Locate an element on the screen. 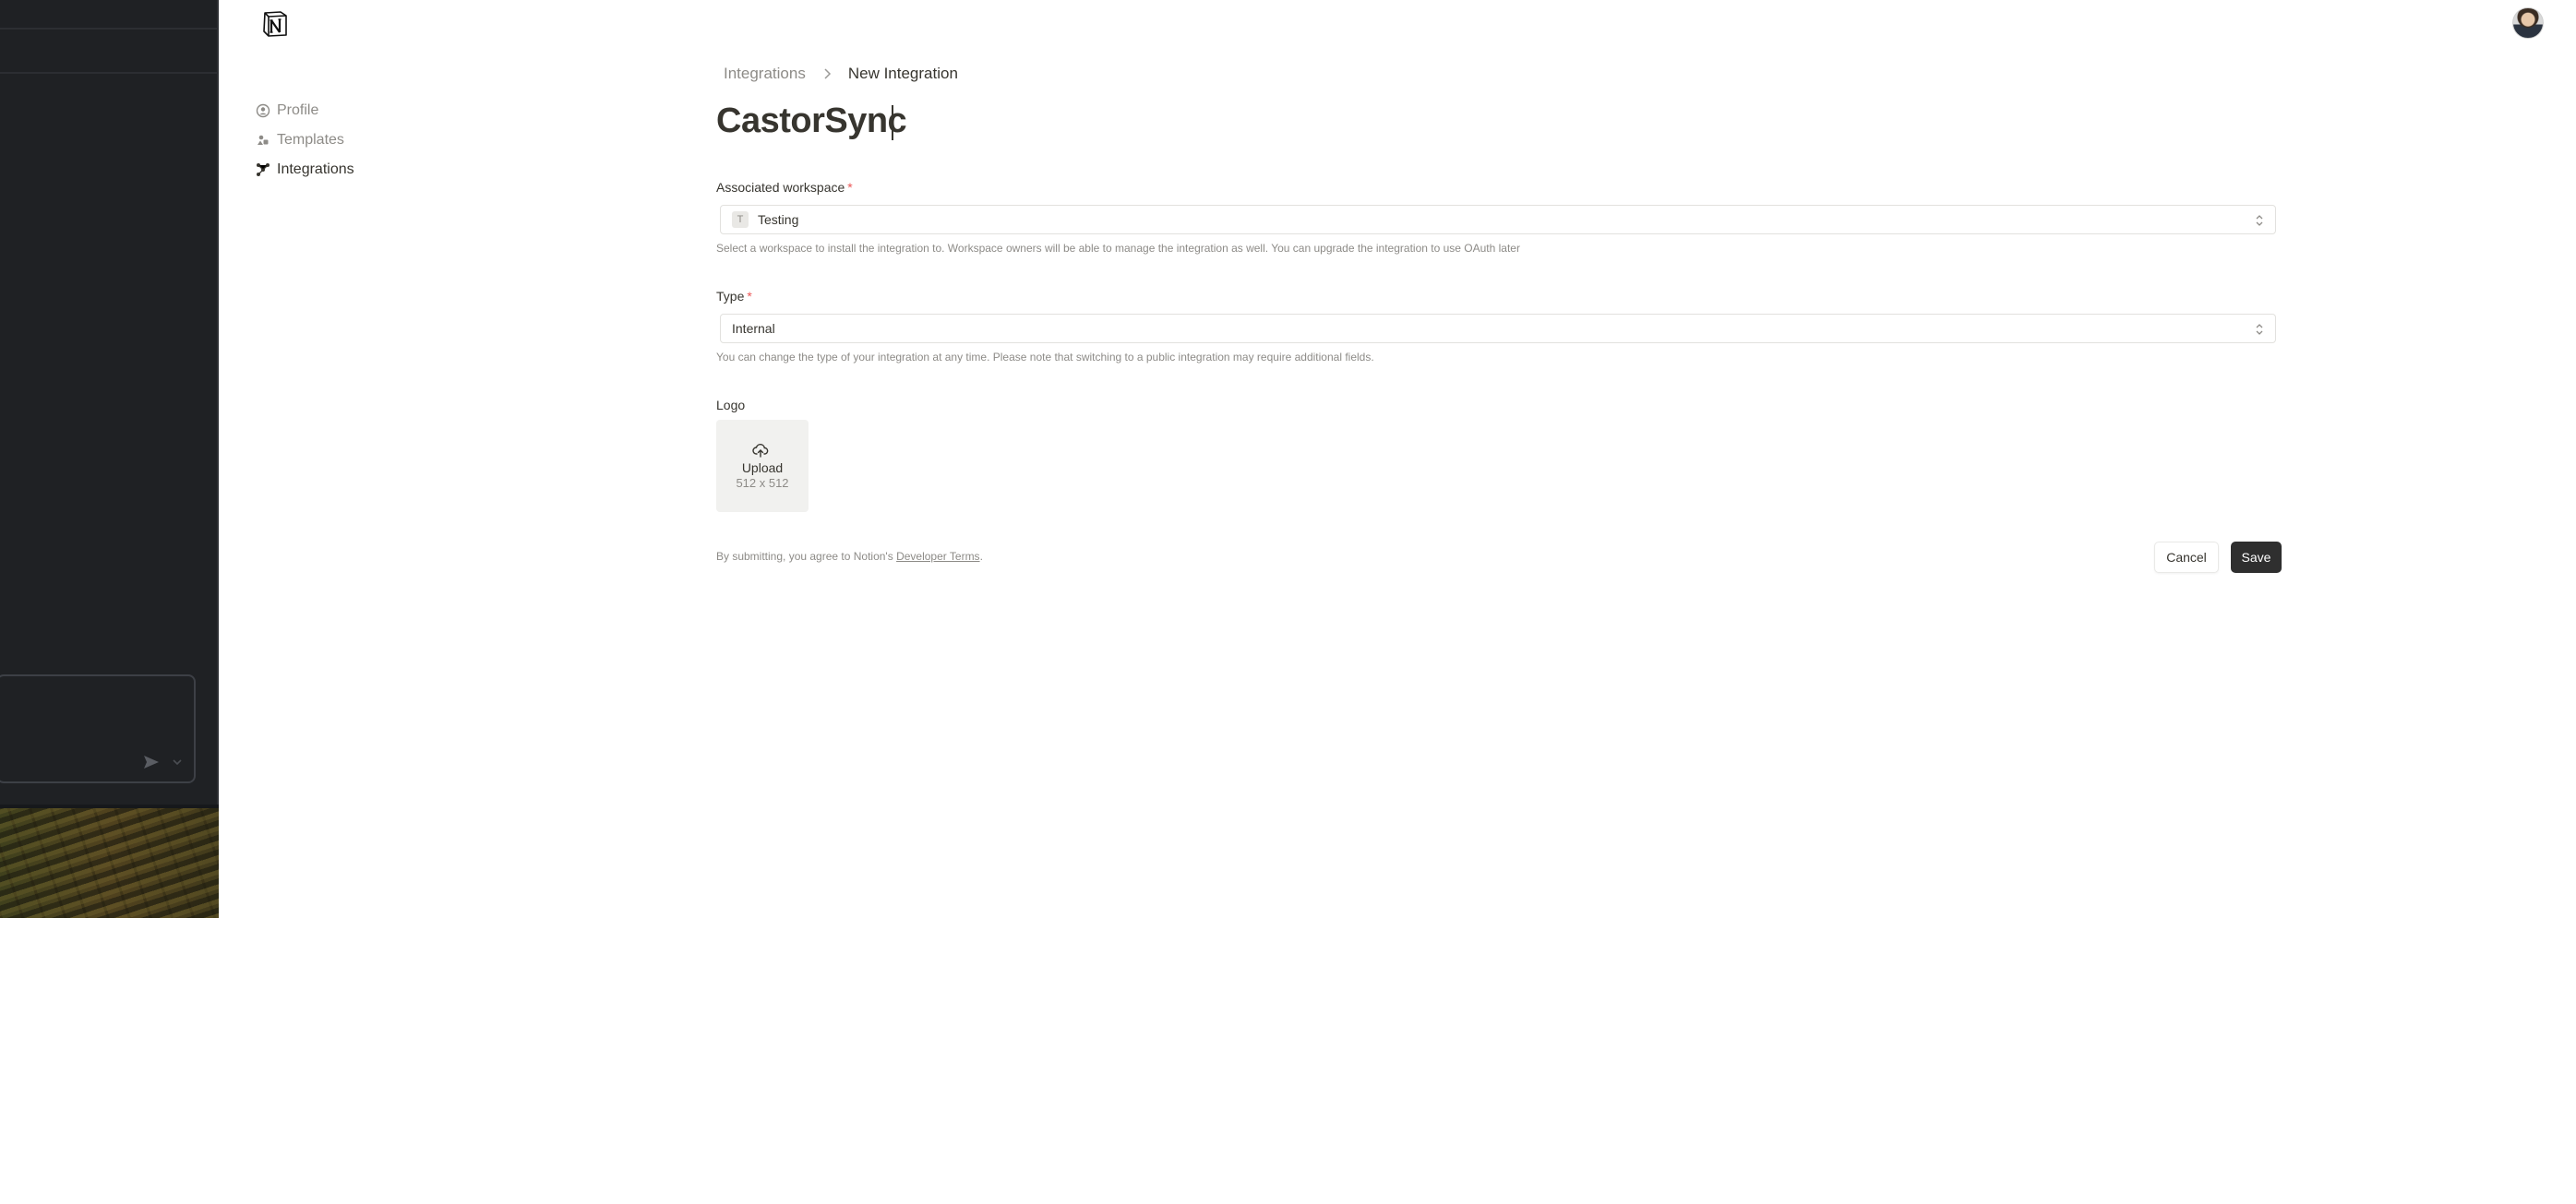 Image resolution: width=2576 pixels, height=1204 pixels. send-icon is located at coordinates (151, 762).